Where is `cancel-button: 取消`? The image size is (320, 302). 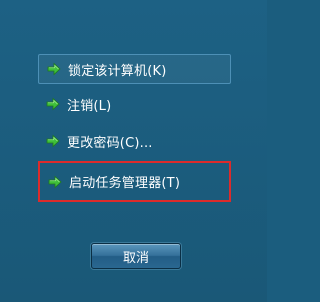 cancel-button: 取消 is located at coordinates (136, 256).